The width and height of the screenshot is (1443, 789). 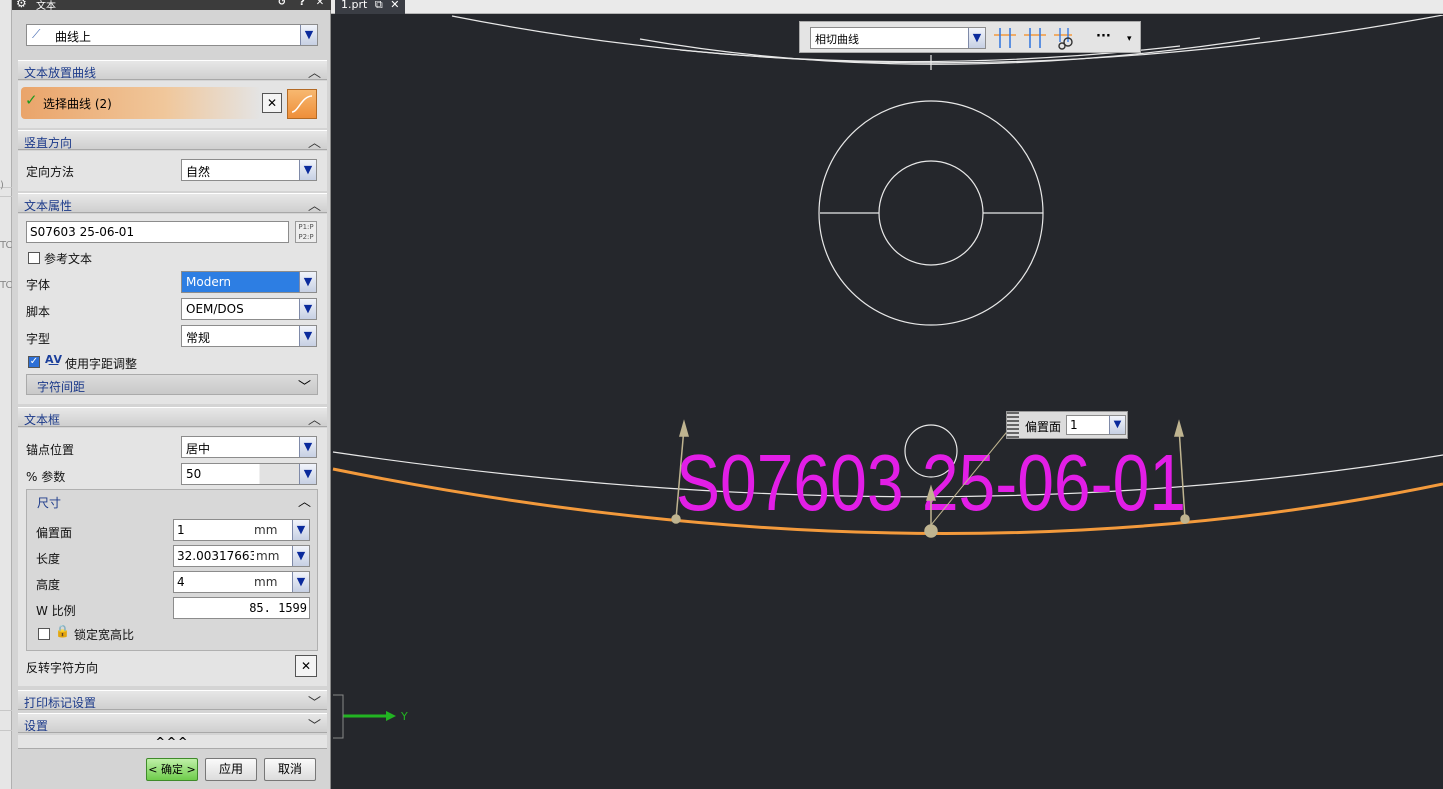 I want to click on more-options-toggle: ^^^, so click(x=172, y=742).